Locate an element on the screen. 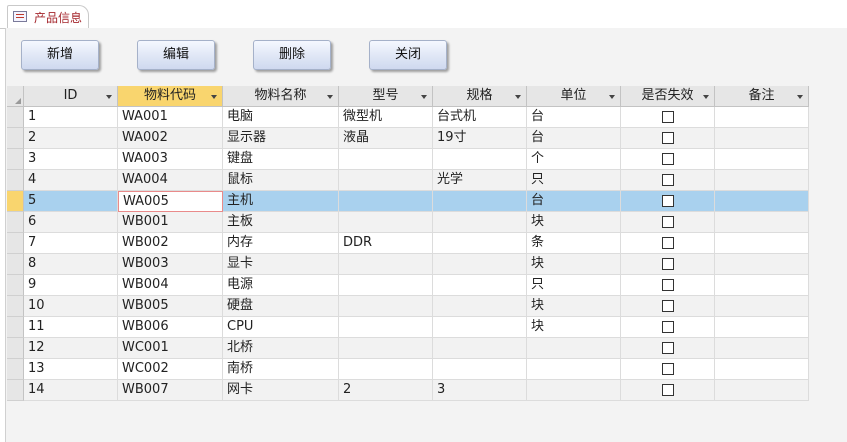 This screenshot has width=847, height=442. table-row: 6 WB001 主板 块 is located at coordinates (412, 222).